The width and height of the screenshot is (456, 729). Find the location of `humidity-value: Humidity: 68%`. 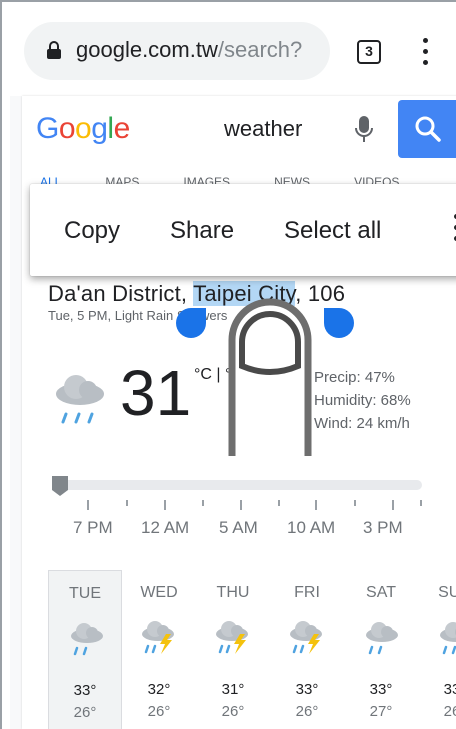

humidity-value: Humidity: 68% is located at coordinates (362, 400).